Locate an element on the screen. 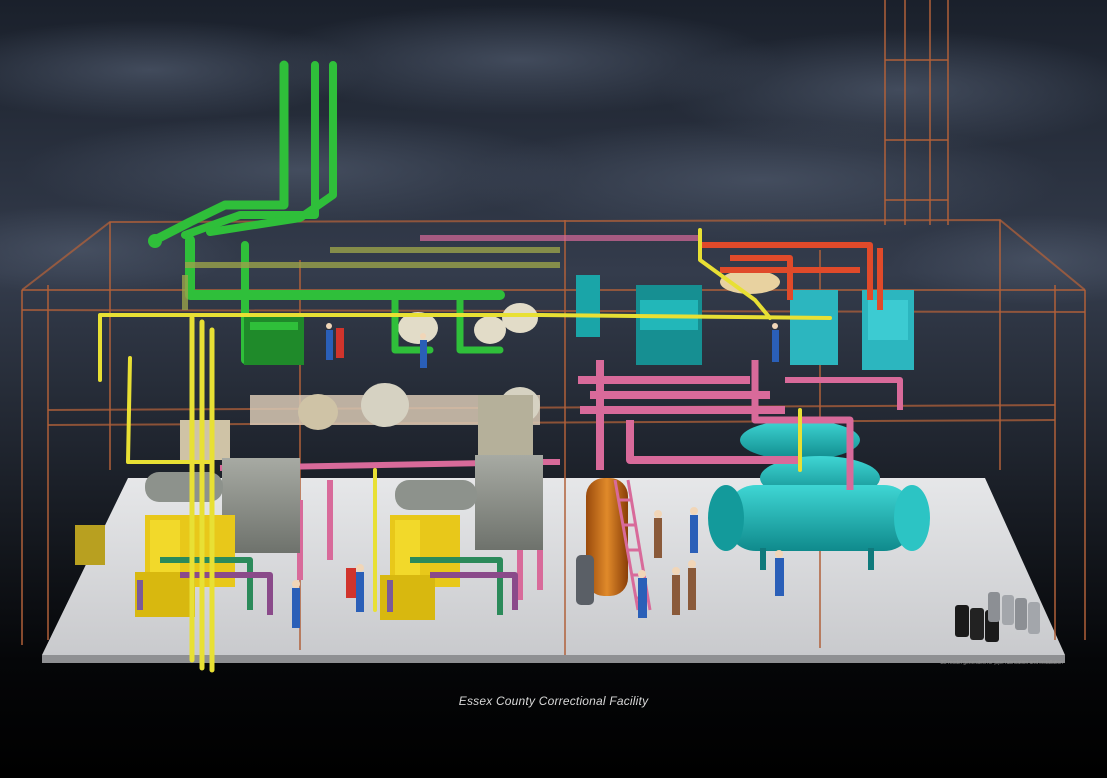  image-caption: Essex County Correctional Facility is located at coordinates (553, 701).